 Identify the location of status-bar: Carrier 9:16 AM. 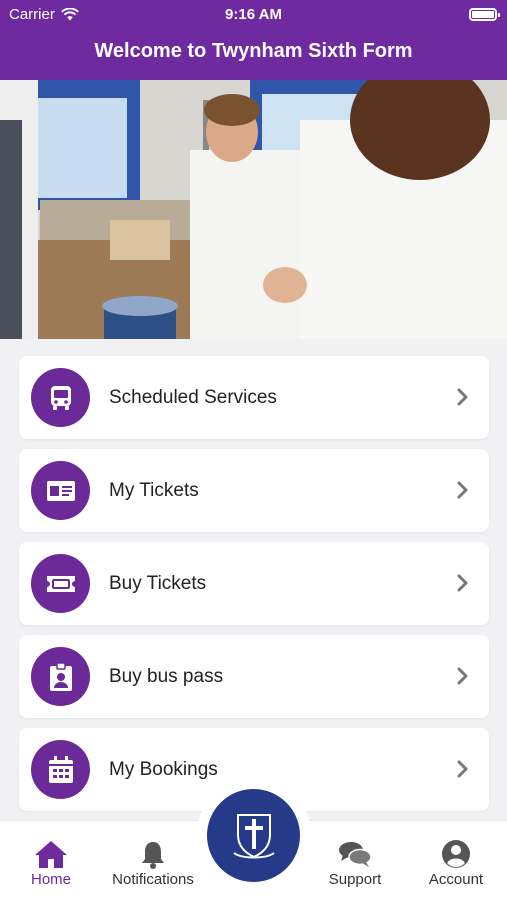
(253, 14).